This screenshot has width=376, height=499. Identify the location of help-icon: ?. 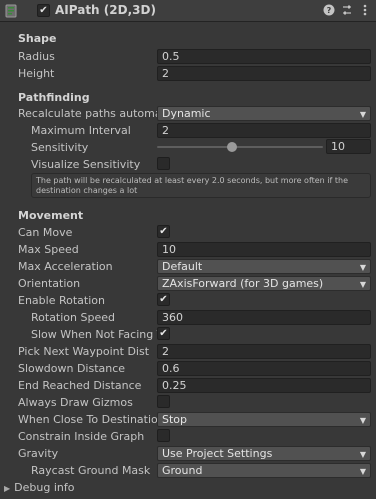
(329, 10).